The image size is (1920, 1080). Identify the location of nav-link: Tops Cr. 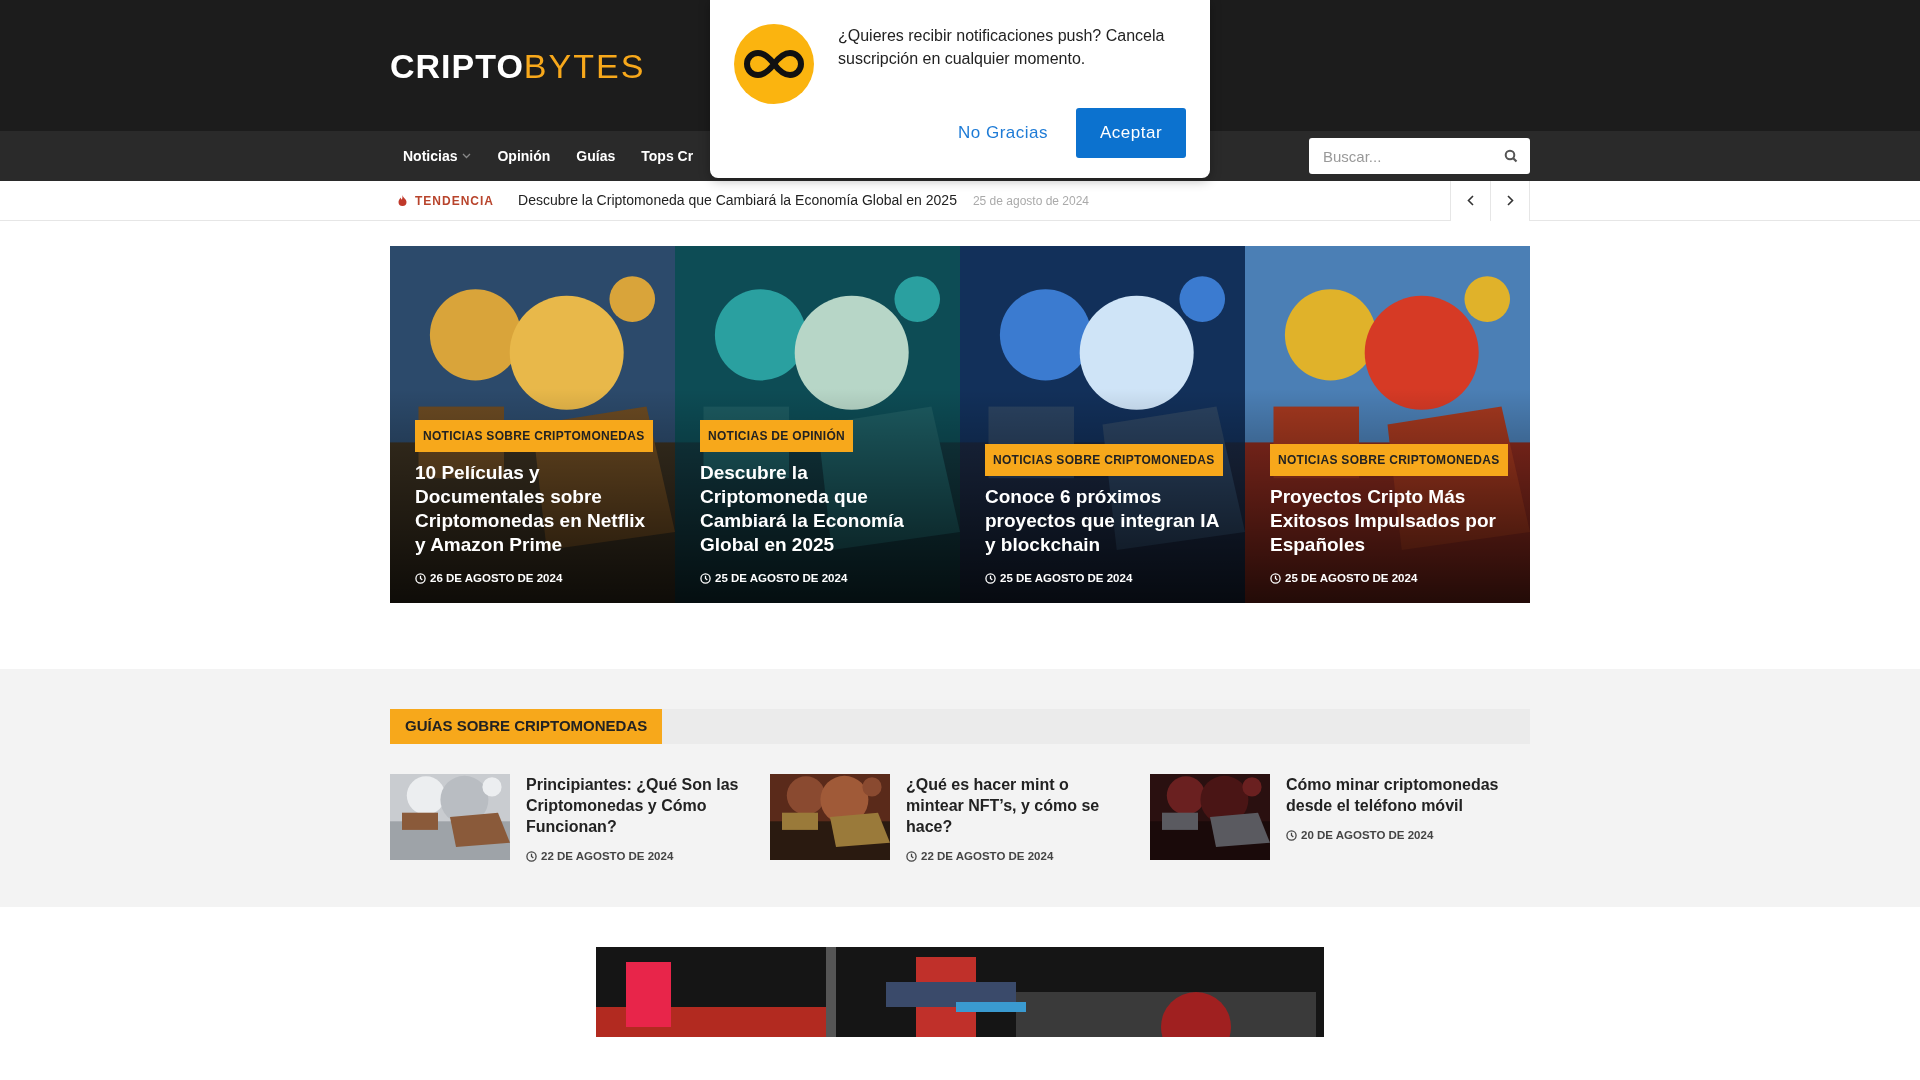
(667, 156).